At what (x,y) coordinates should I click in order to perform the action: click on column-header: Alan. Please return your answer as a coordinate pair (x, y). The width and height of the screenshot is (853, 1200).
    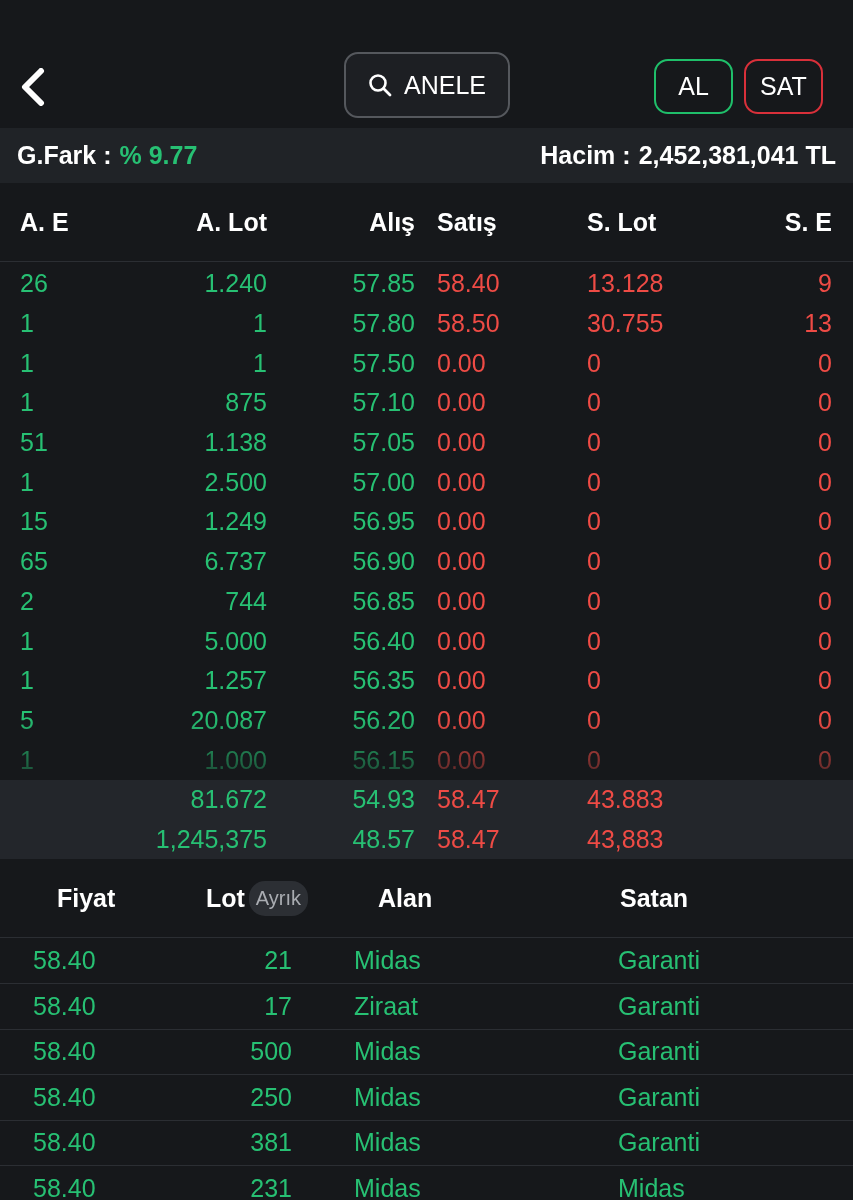
    Looking at the image, I should click on (405, 897).